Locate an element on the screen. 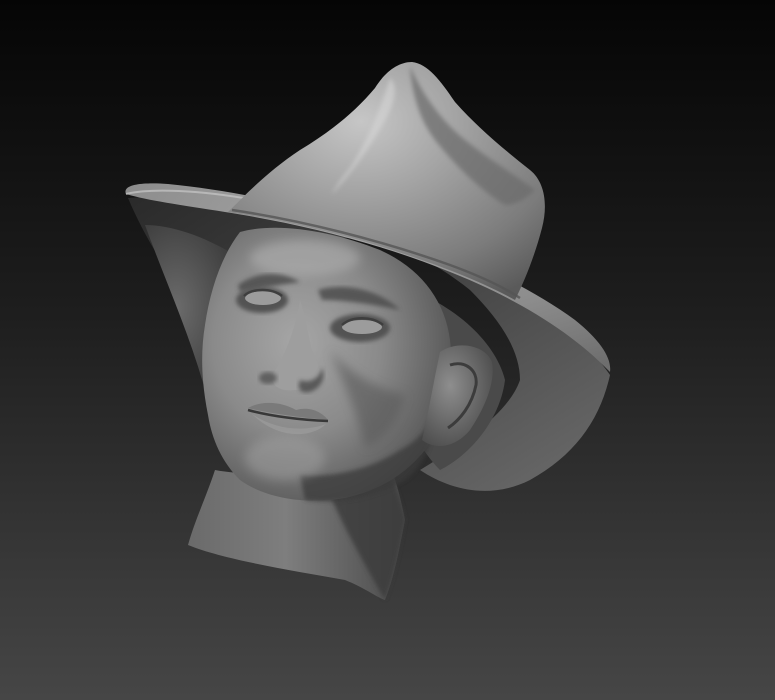  nostril-left is located at coordinates (268, 378).